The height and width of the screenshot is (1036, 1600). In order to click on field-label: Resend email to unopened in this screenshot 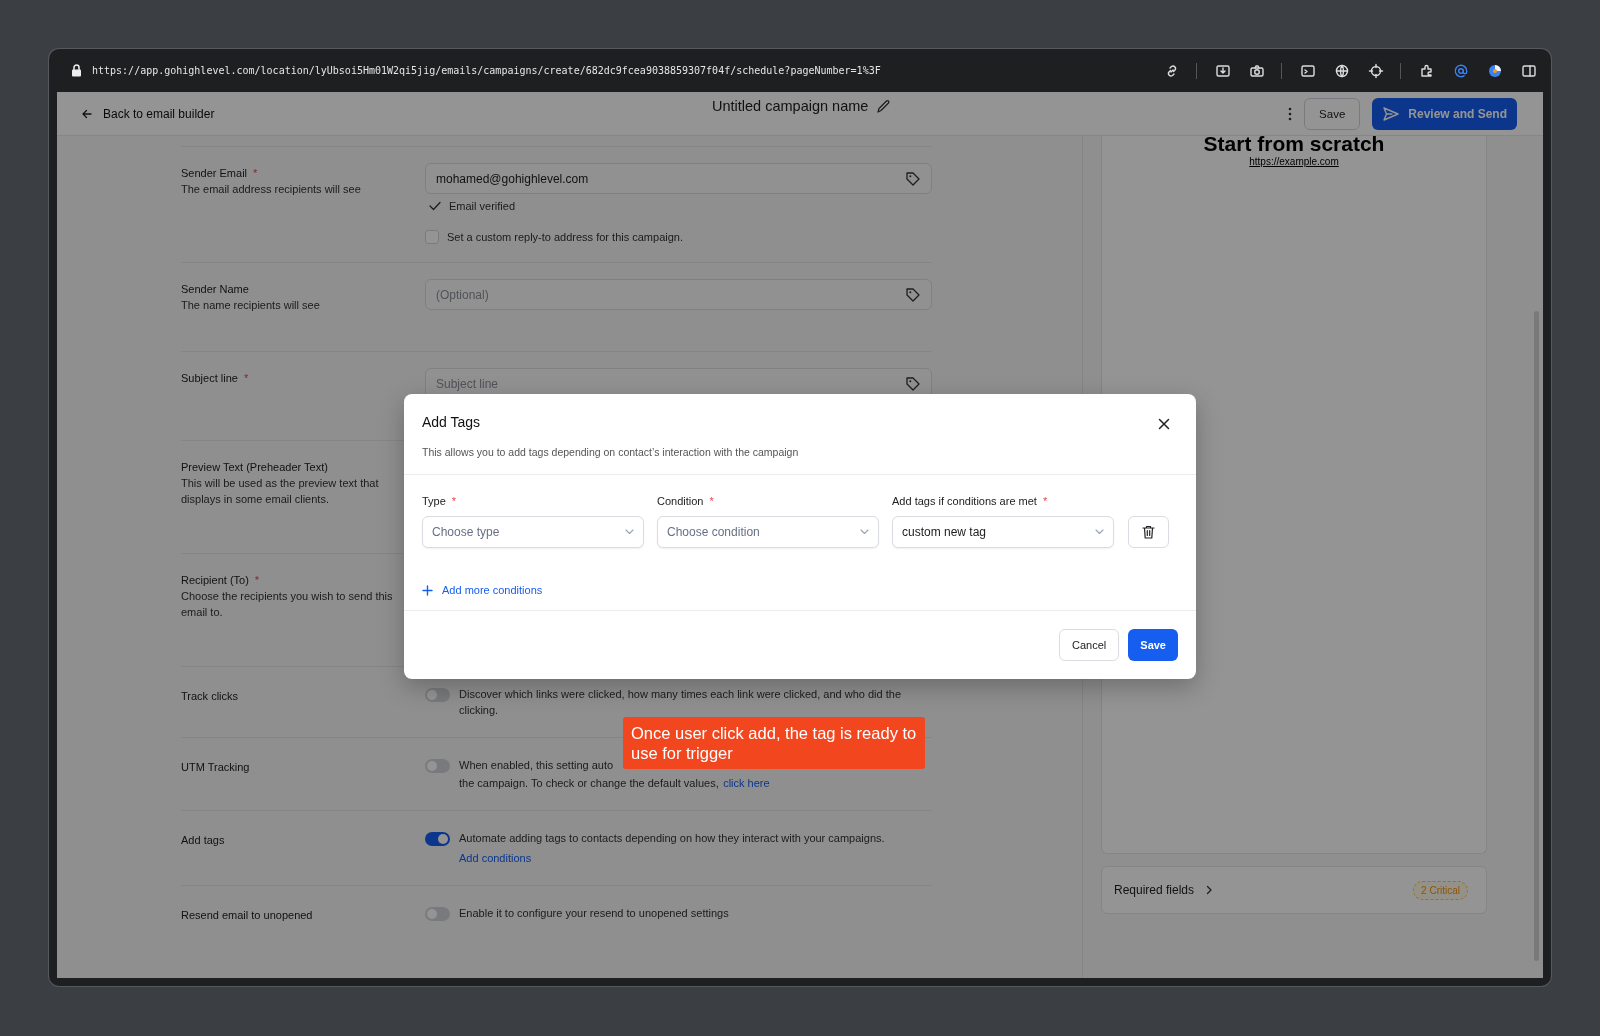, I will do `click(247, 915)`.